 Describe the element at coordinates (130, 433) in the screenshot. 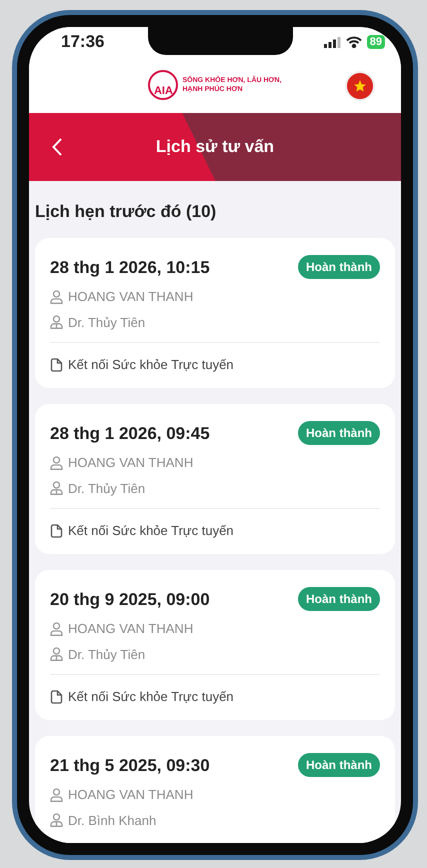

I see `appointment-datetime: 28 thg 1 2026, 09:45` at that location.